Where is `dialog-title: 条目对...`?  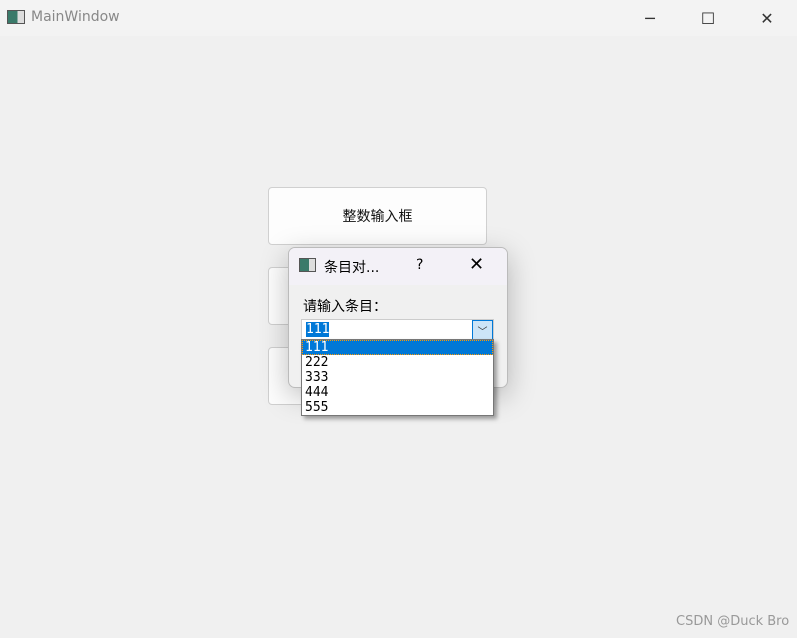
dialog-title: 条目对... is located at coordinates (352, 268).